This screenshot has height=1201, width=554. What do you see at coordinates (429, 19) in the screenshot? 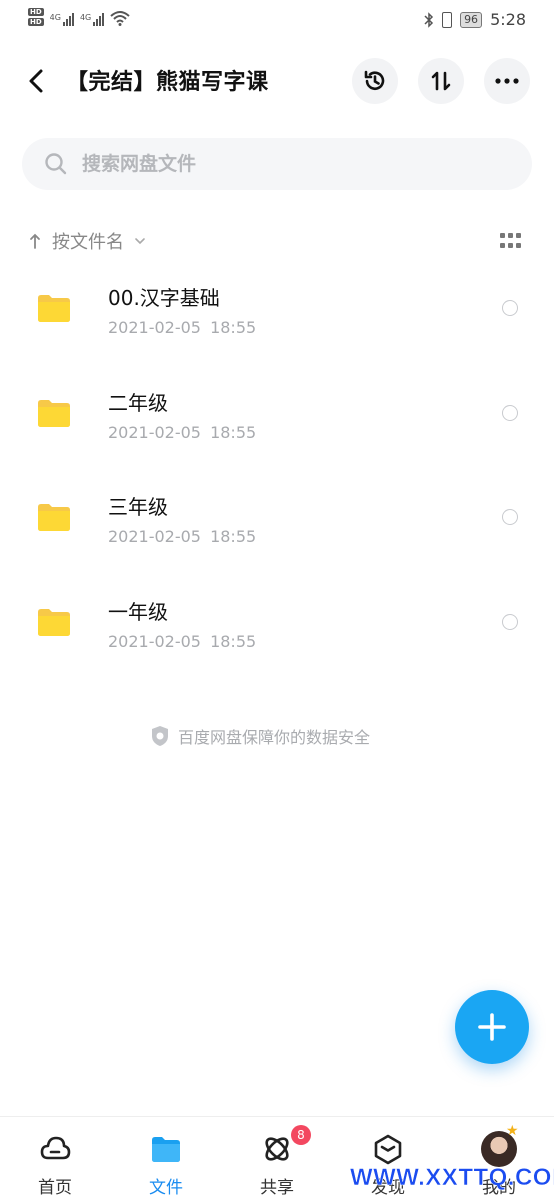
I see `bluetooth-icon` at bounding box center [429, 19].